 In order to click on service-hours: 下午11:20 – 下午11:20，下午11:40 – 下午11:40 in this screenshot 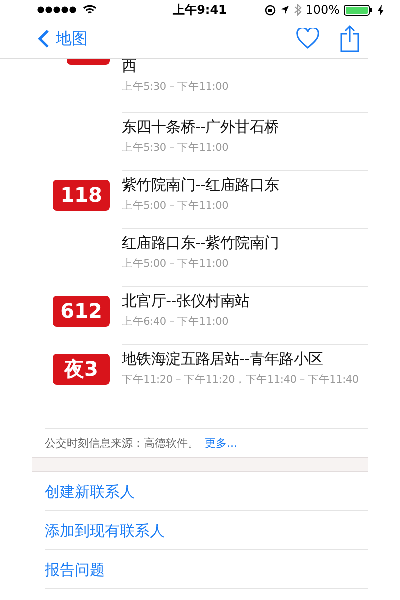, I will do `click(241, 380)`.